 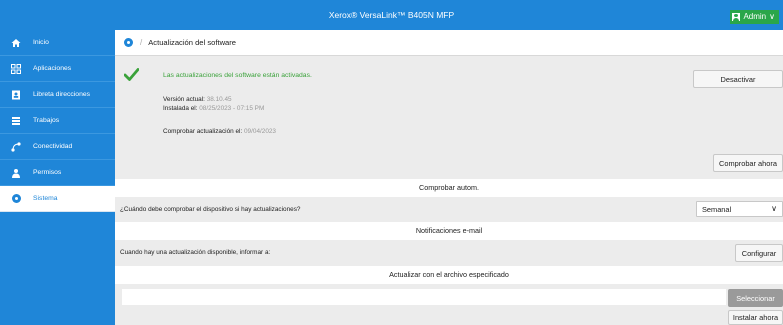 I want to click on install-now-button: Instalar ahora, so click(x=755, y=317).